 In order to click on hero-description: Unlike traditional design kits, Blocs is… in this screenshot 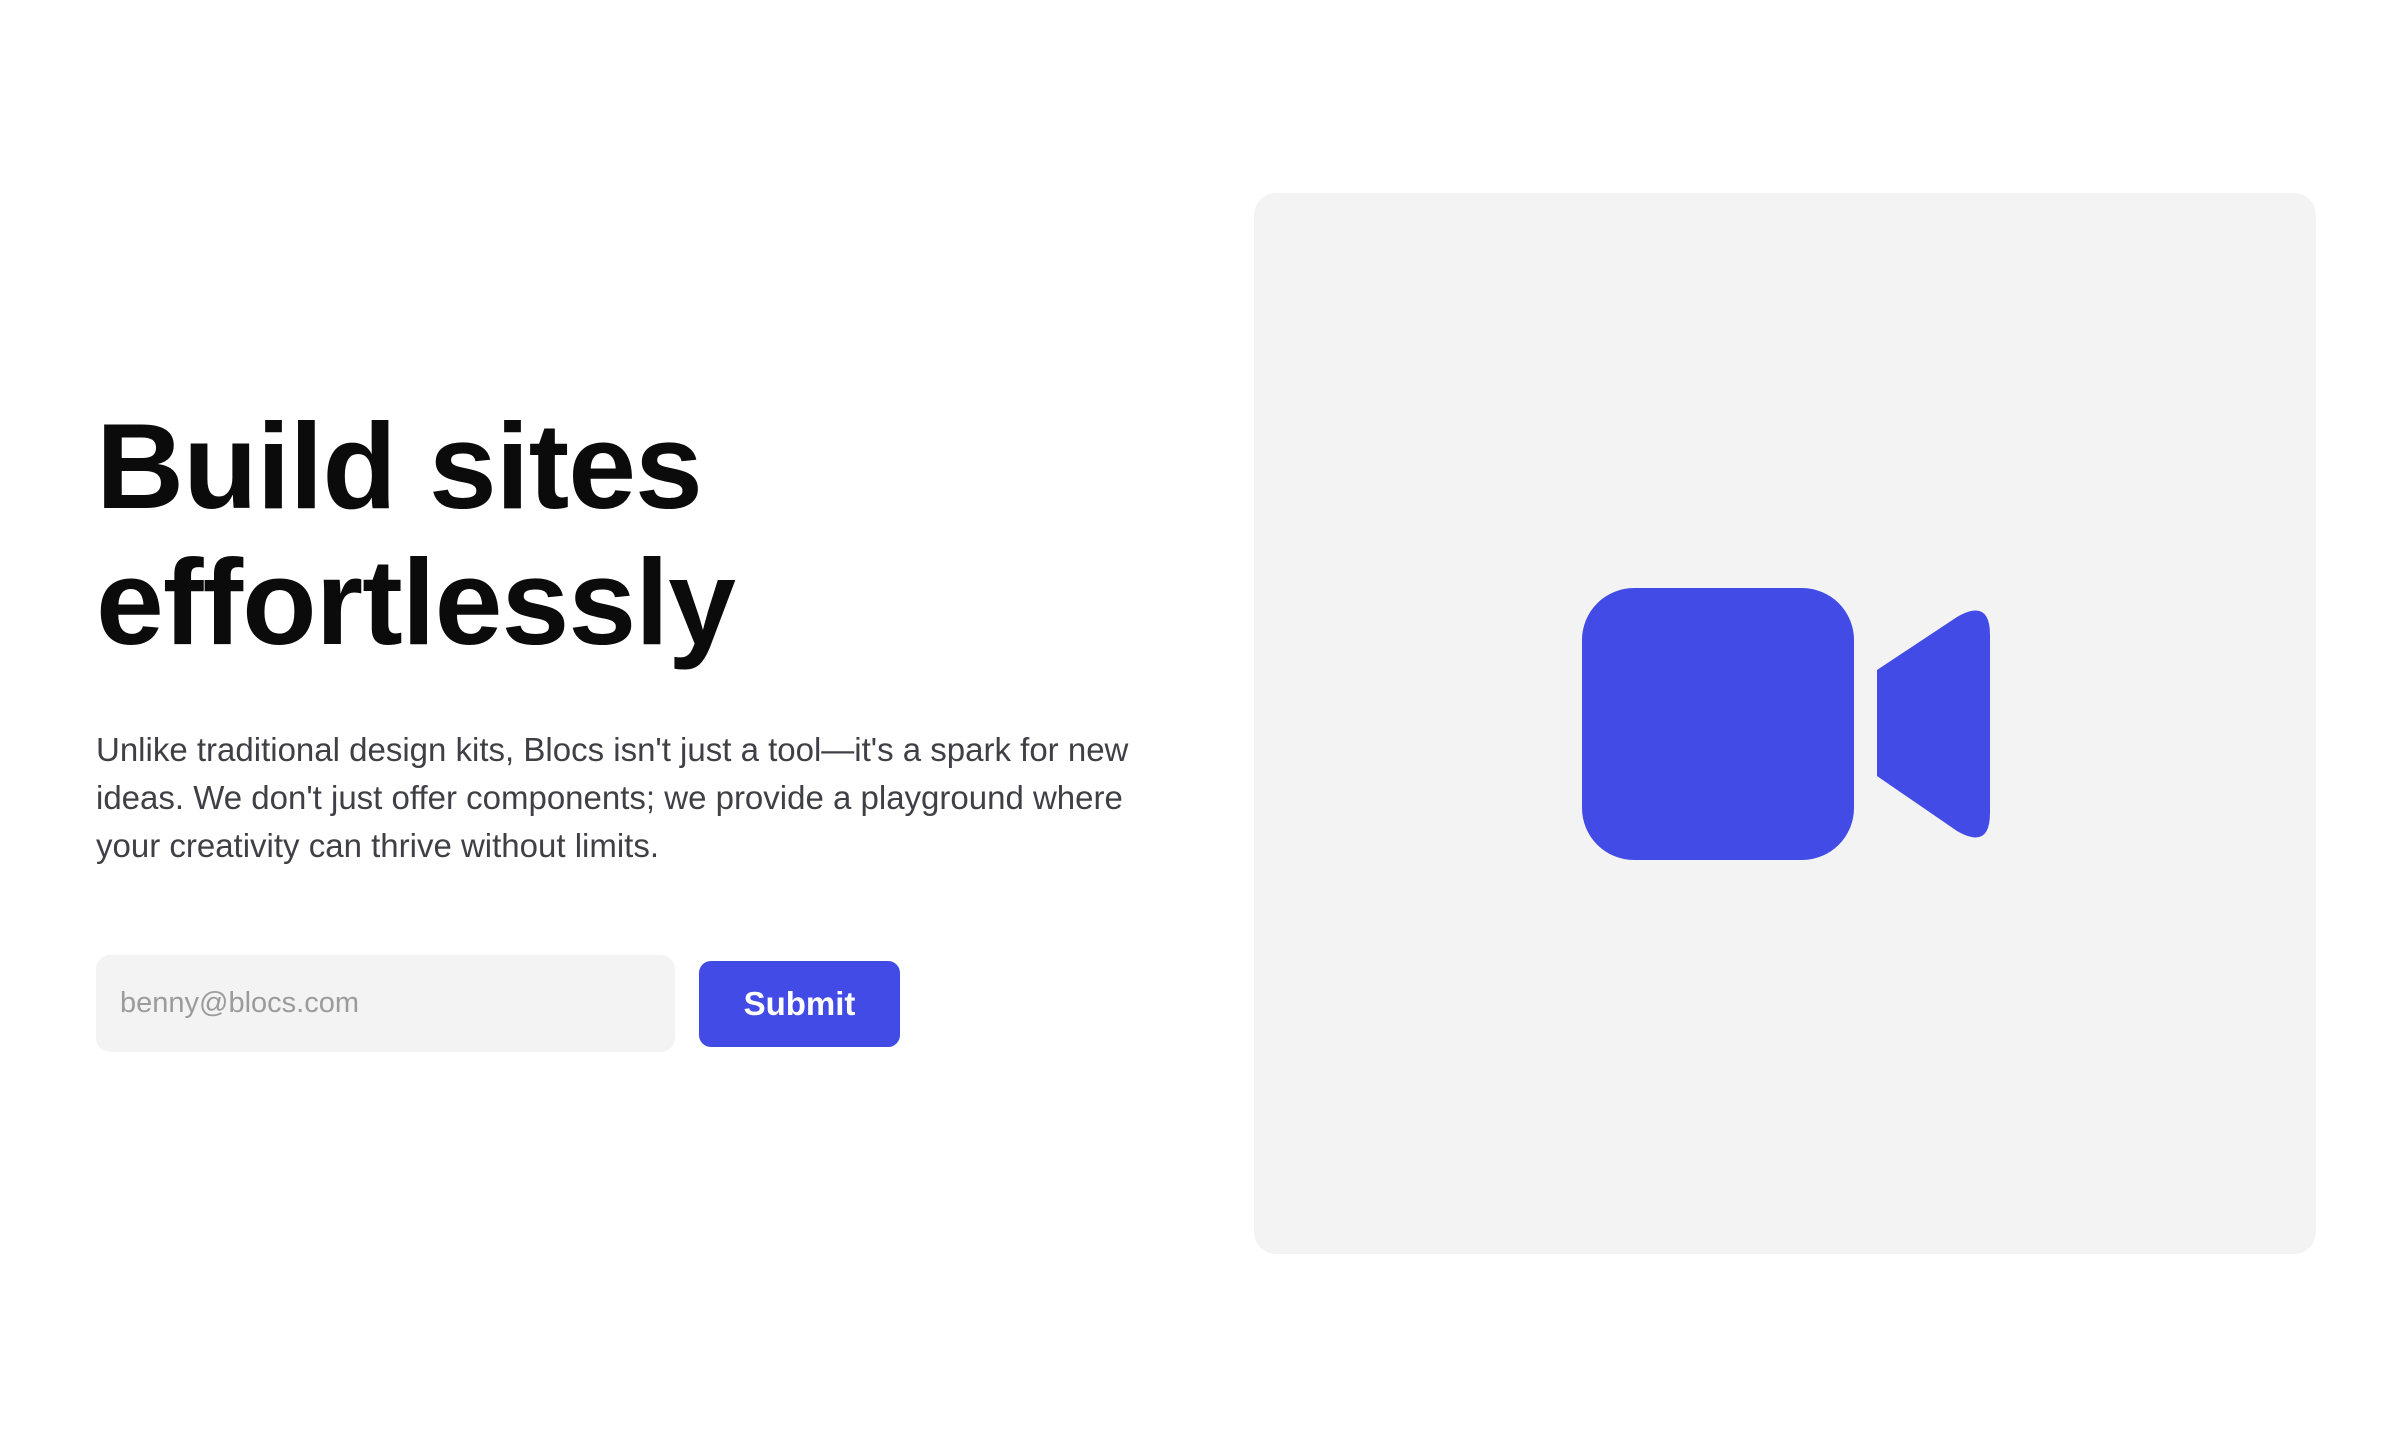, I will do `click(612, 797)`.